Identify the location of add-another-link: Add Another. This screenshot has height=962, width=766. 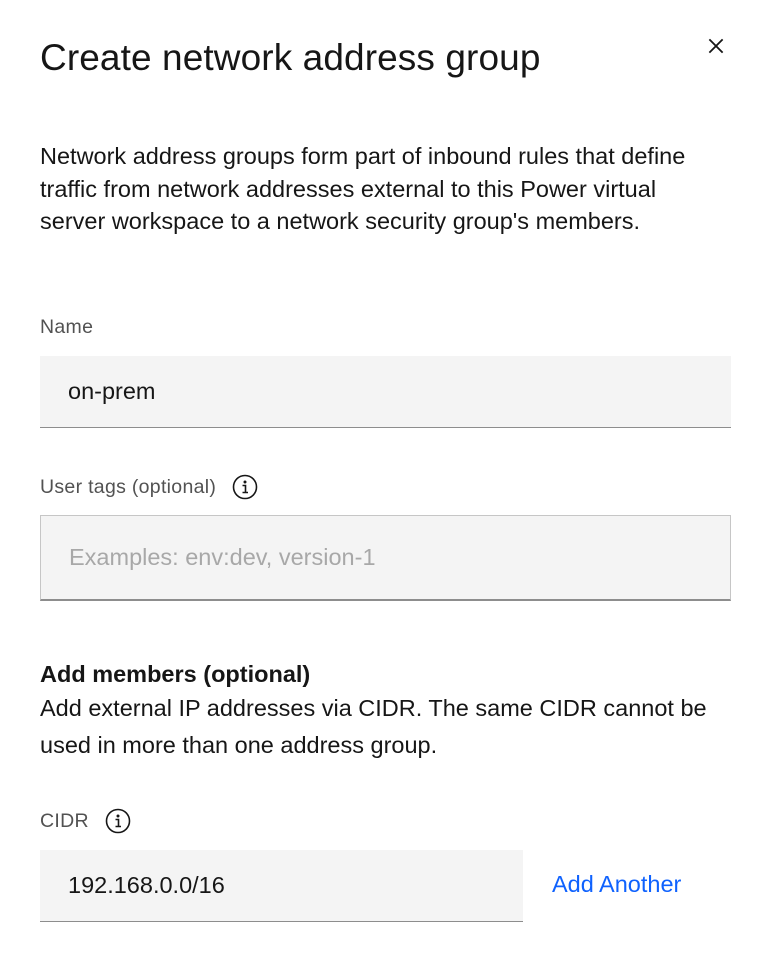
(616, 884).